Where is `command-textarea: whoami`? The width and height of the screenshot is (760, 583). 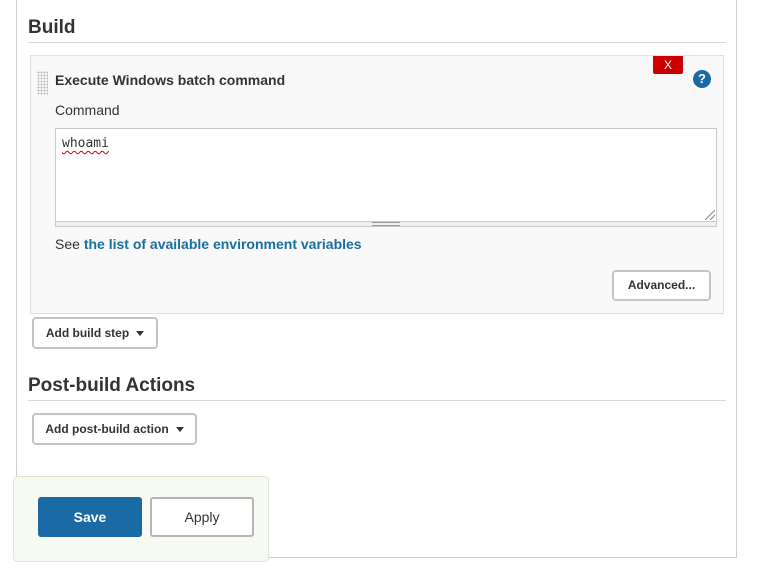 command-textarea: whoami is located at coordinates (386, 175).